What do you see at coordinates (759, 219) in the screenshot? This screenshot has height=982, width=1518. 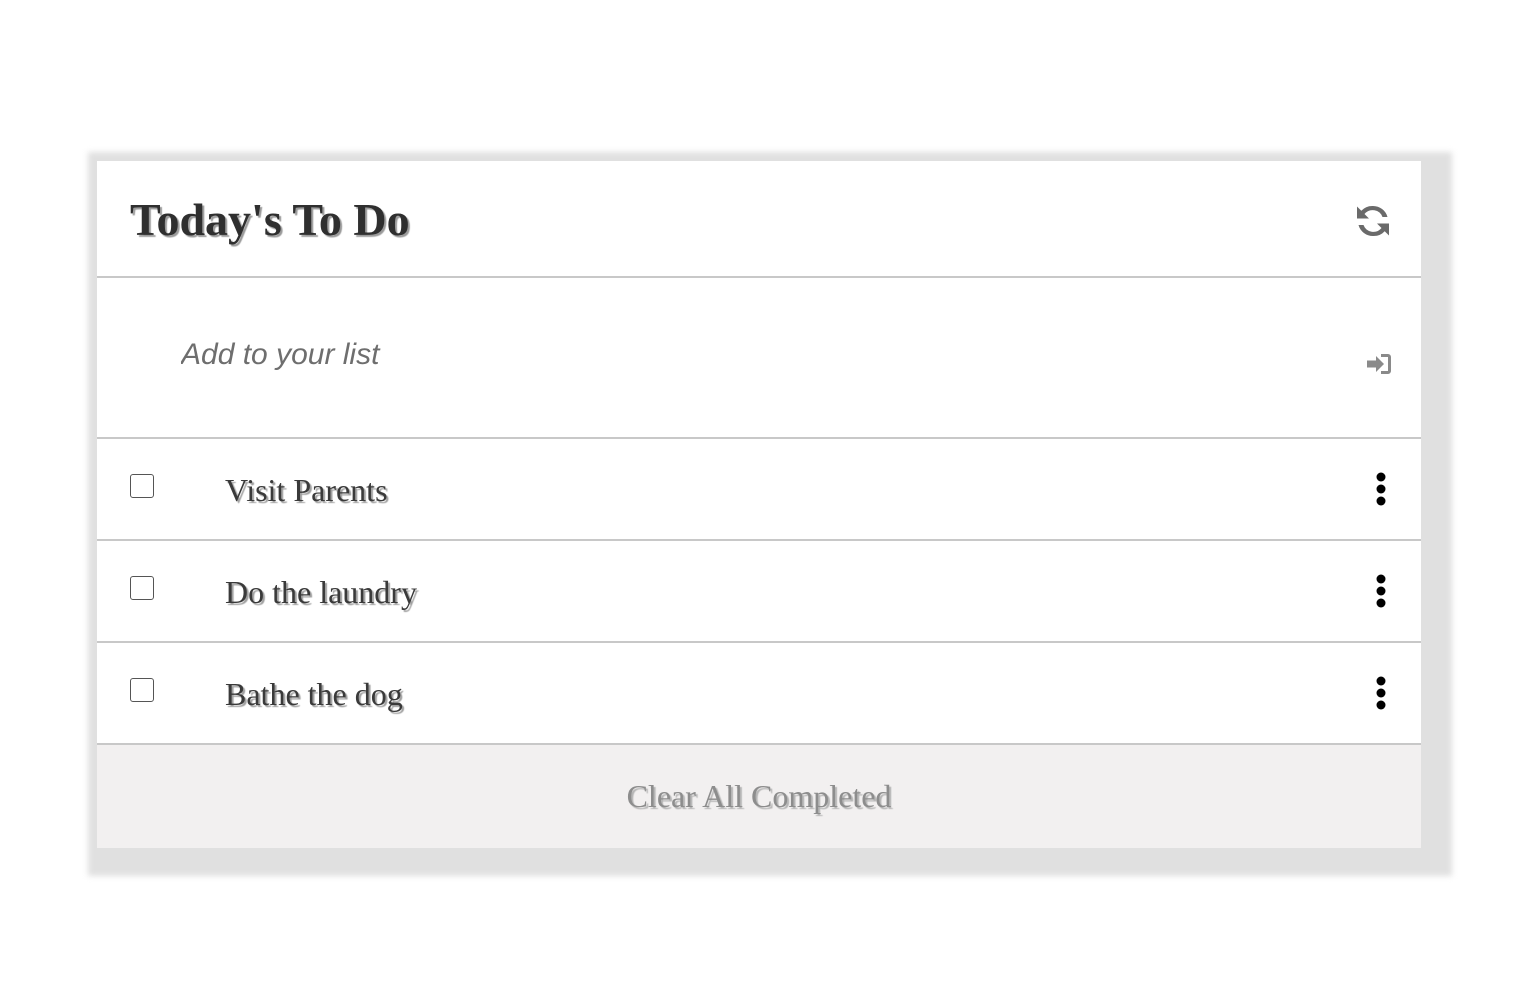 I see `card-header: Today's To Do` at bounding box center [759, 219].